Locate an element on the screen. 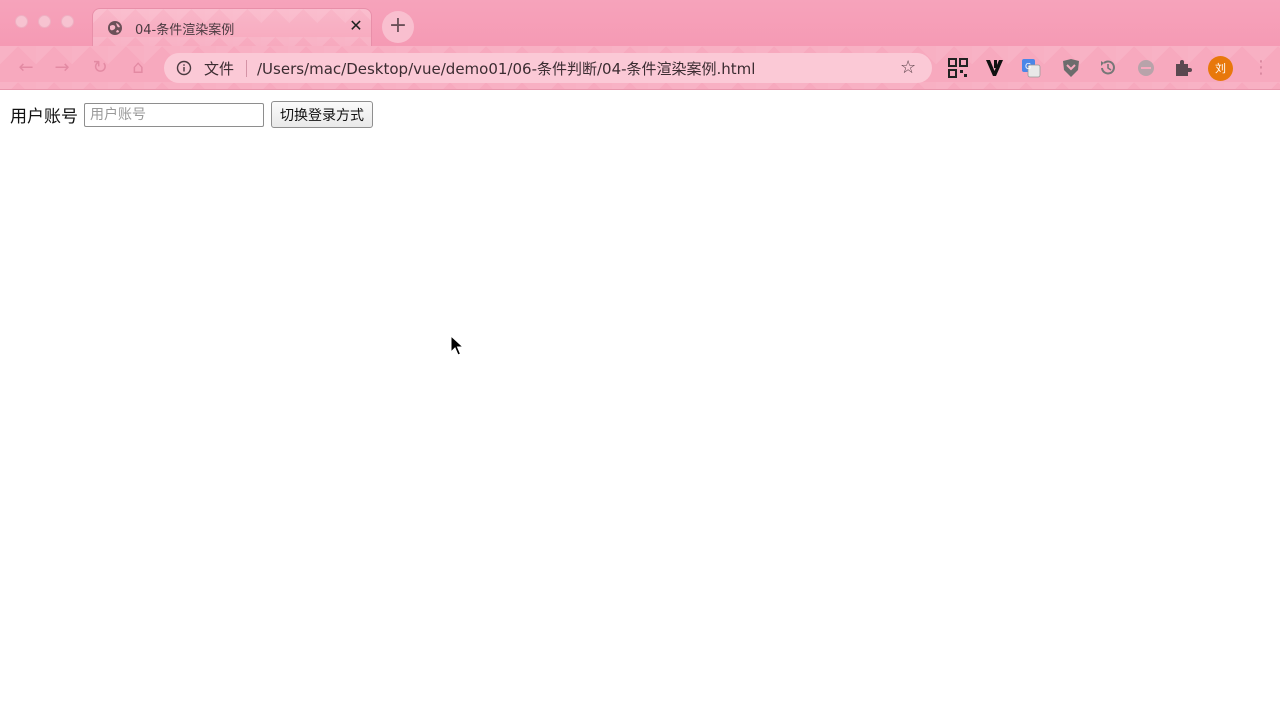  profile-avatar: 刘 is located at coordinates (1220, 68).